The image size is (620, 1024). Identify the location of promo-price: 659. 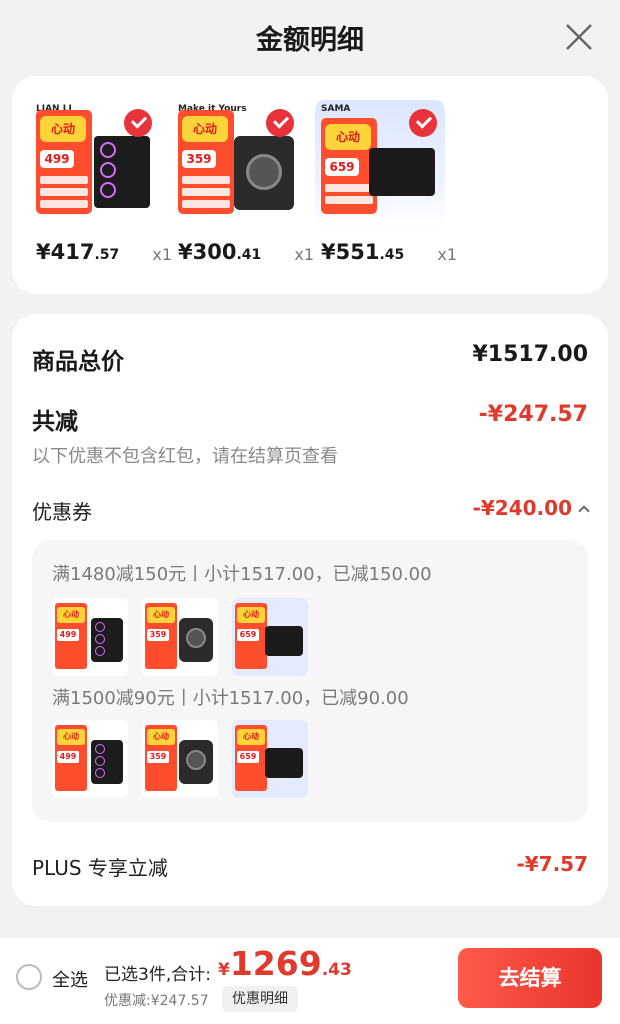
(342, 167).